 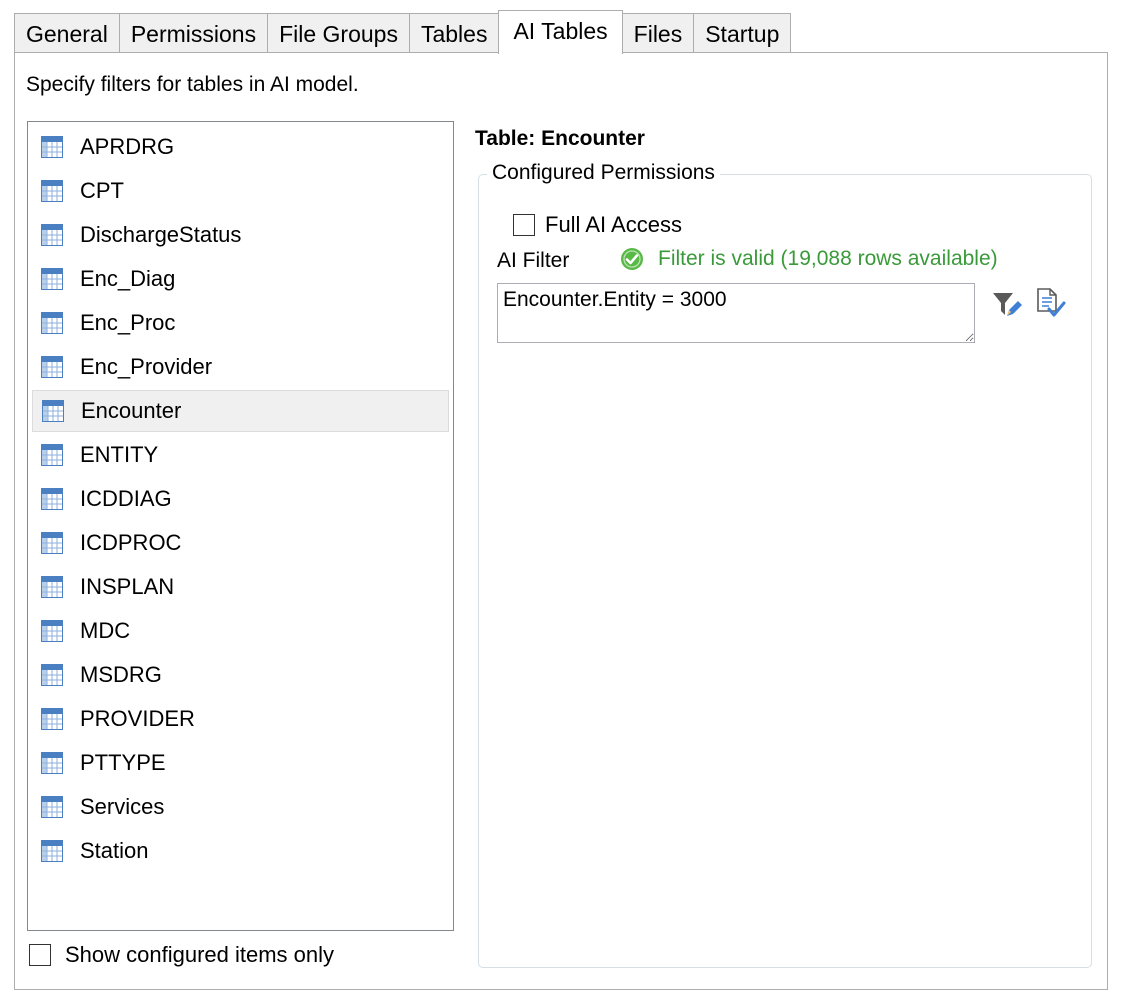 I want to click on table-list-item: PROVIDER, so click(x=240, y=719).